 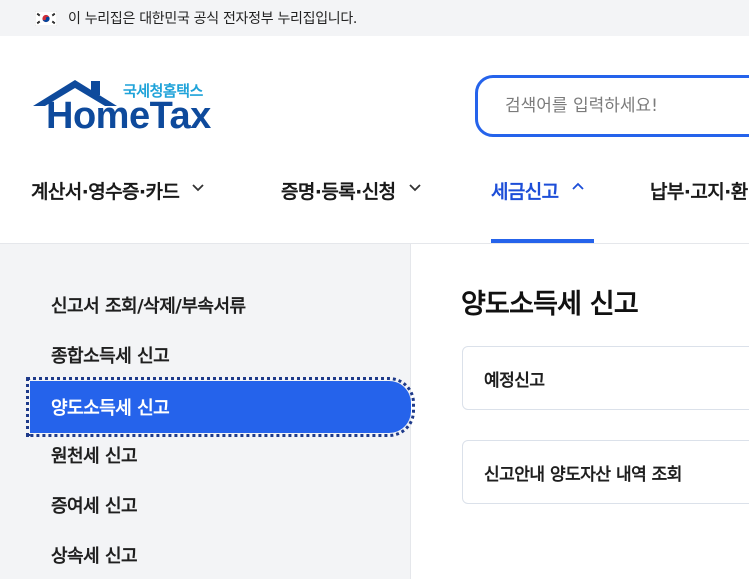 I want to click on asset-lookup-card: 신고안내 양도자산 내역 조회, so click(x=605, y=472).